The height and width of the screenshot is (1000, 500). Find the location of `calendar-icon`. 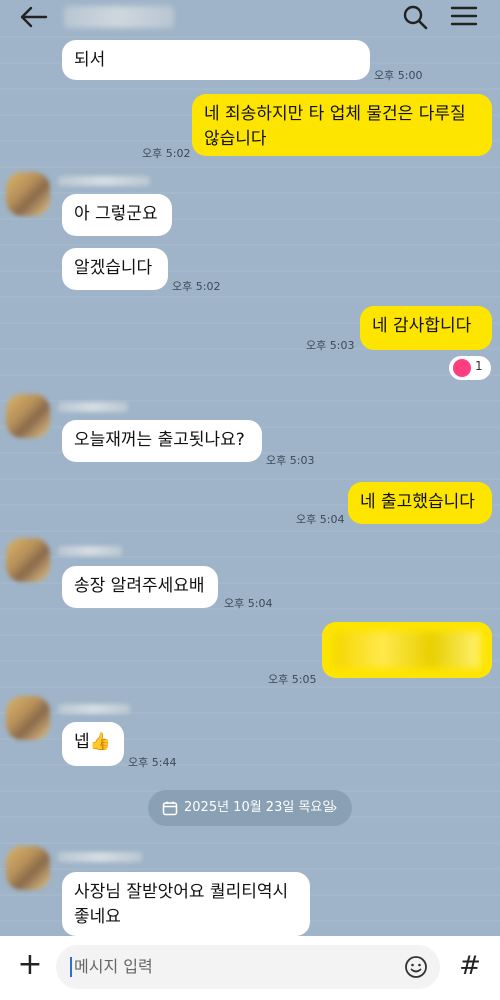

calendar-icon is located at coordinates (170, 808).